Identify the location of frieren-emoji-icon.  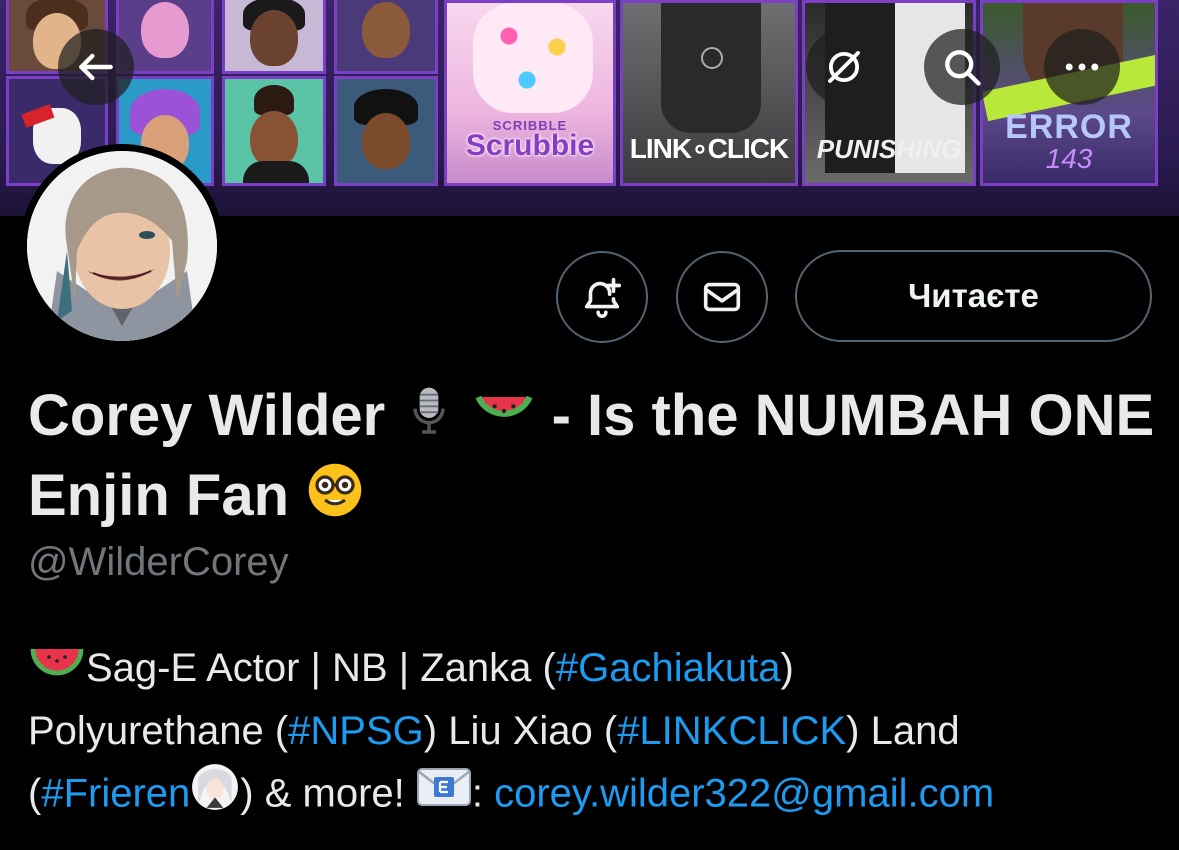
(215, 796).